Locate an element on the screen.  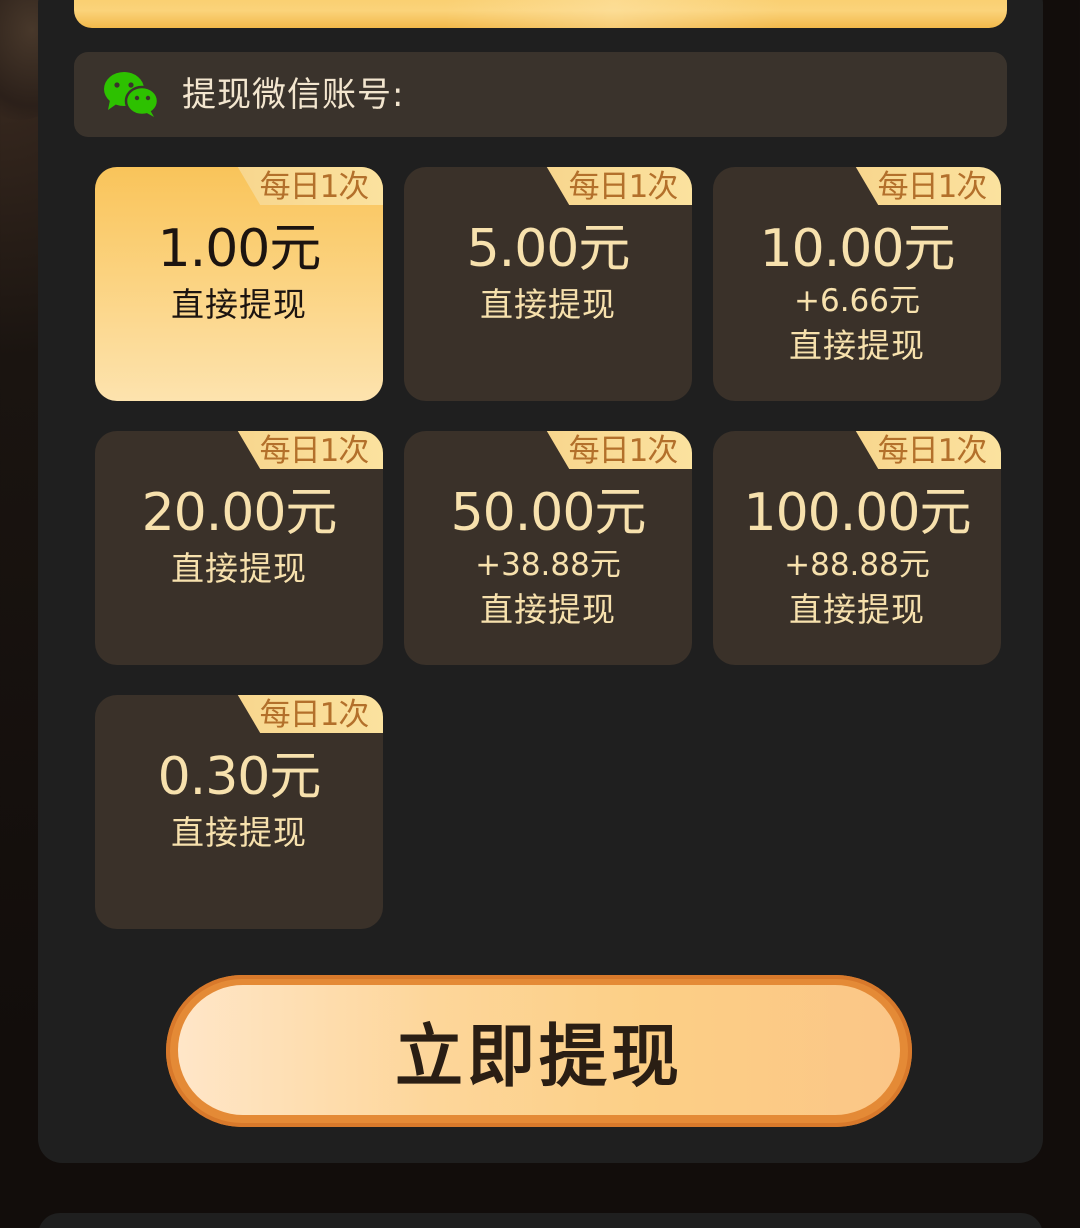
option-card-50: 每日1次 50.00元 +38.88元 直接提现 is located at coordinates (548, 548).